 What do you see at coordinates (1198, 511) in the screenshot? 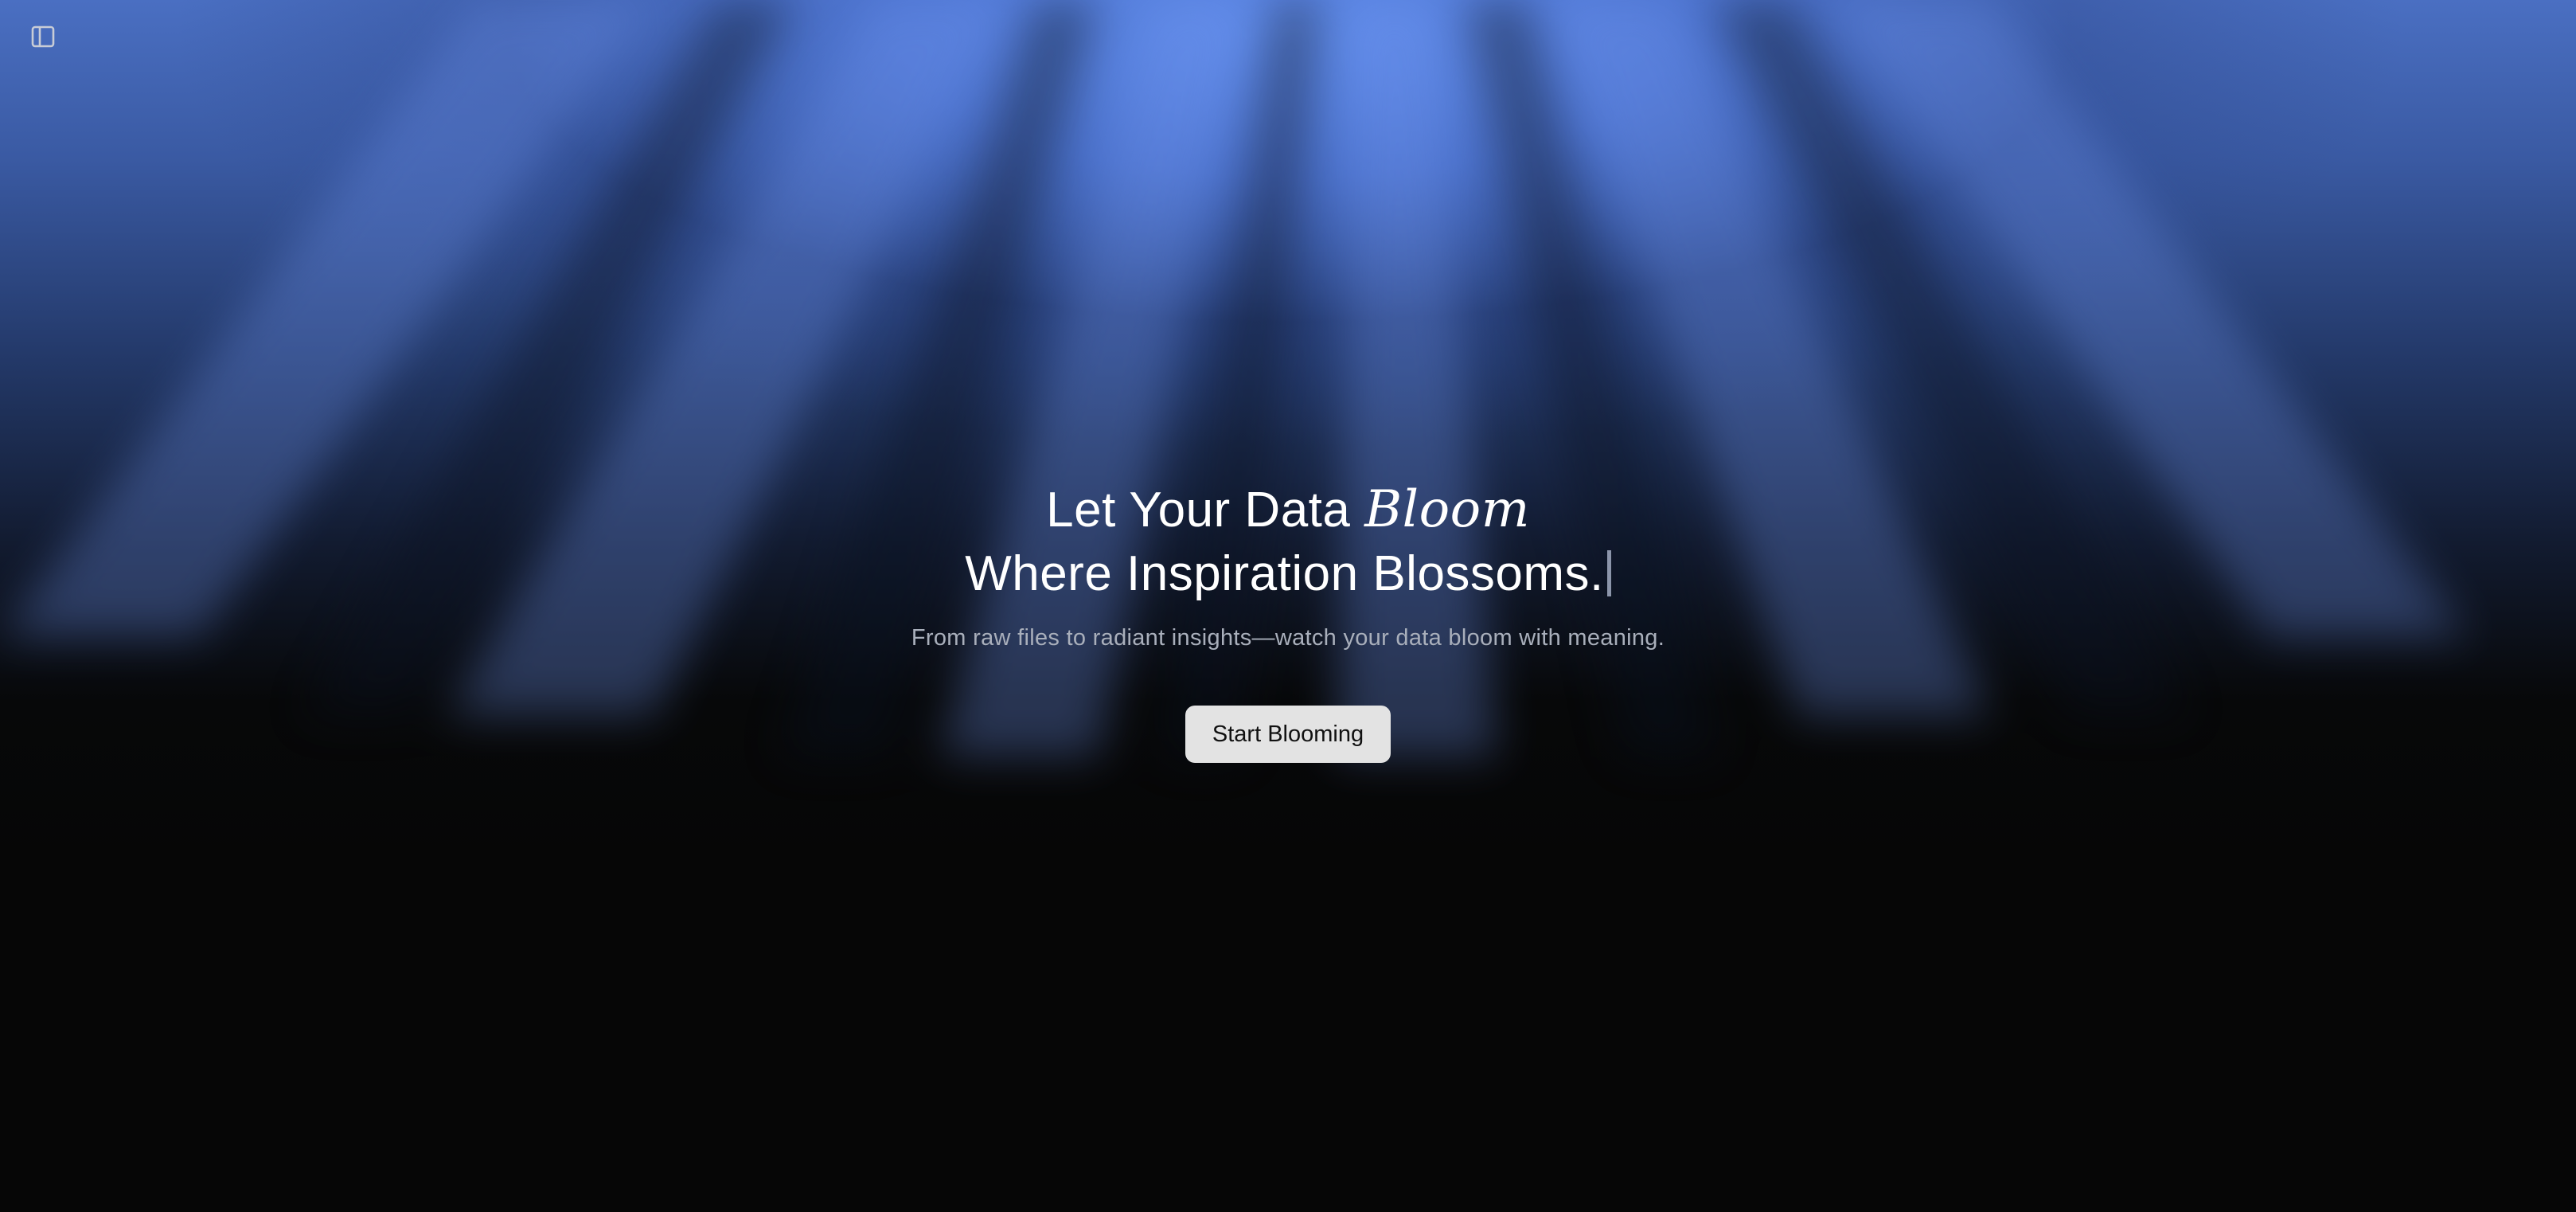
I see `hero-headline-prefix: Let Your Data` at bounding box center [1198, 511].